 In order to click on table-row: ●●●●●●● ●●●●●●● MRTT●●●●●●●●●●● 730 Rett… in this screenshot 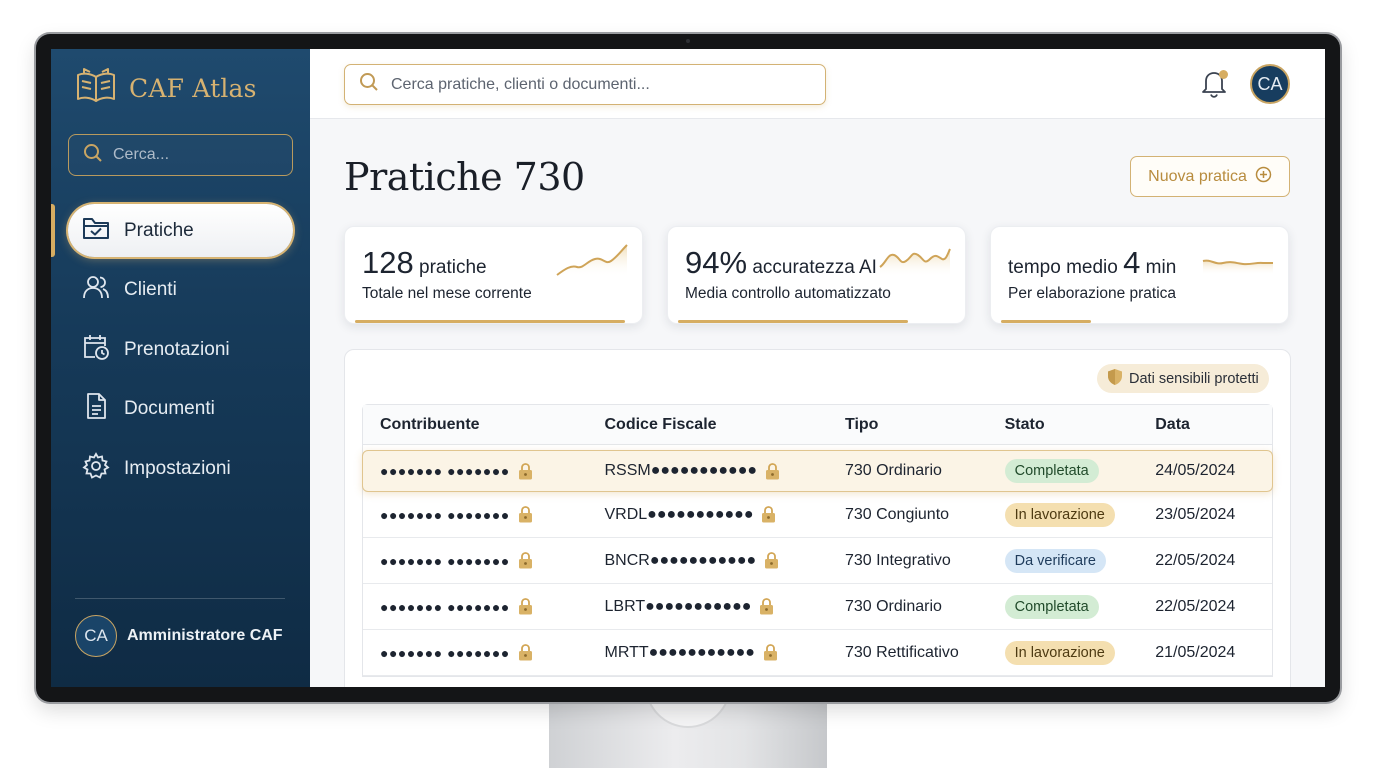, I will do `click(817, 653)`.